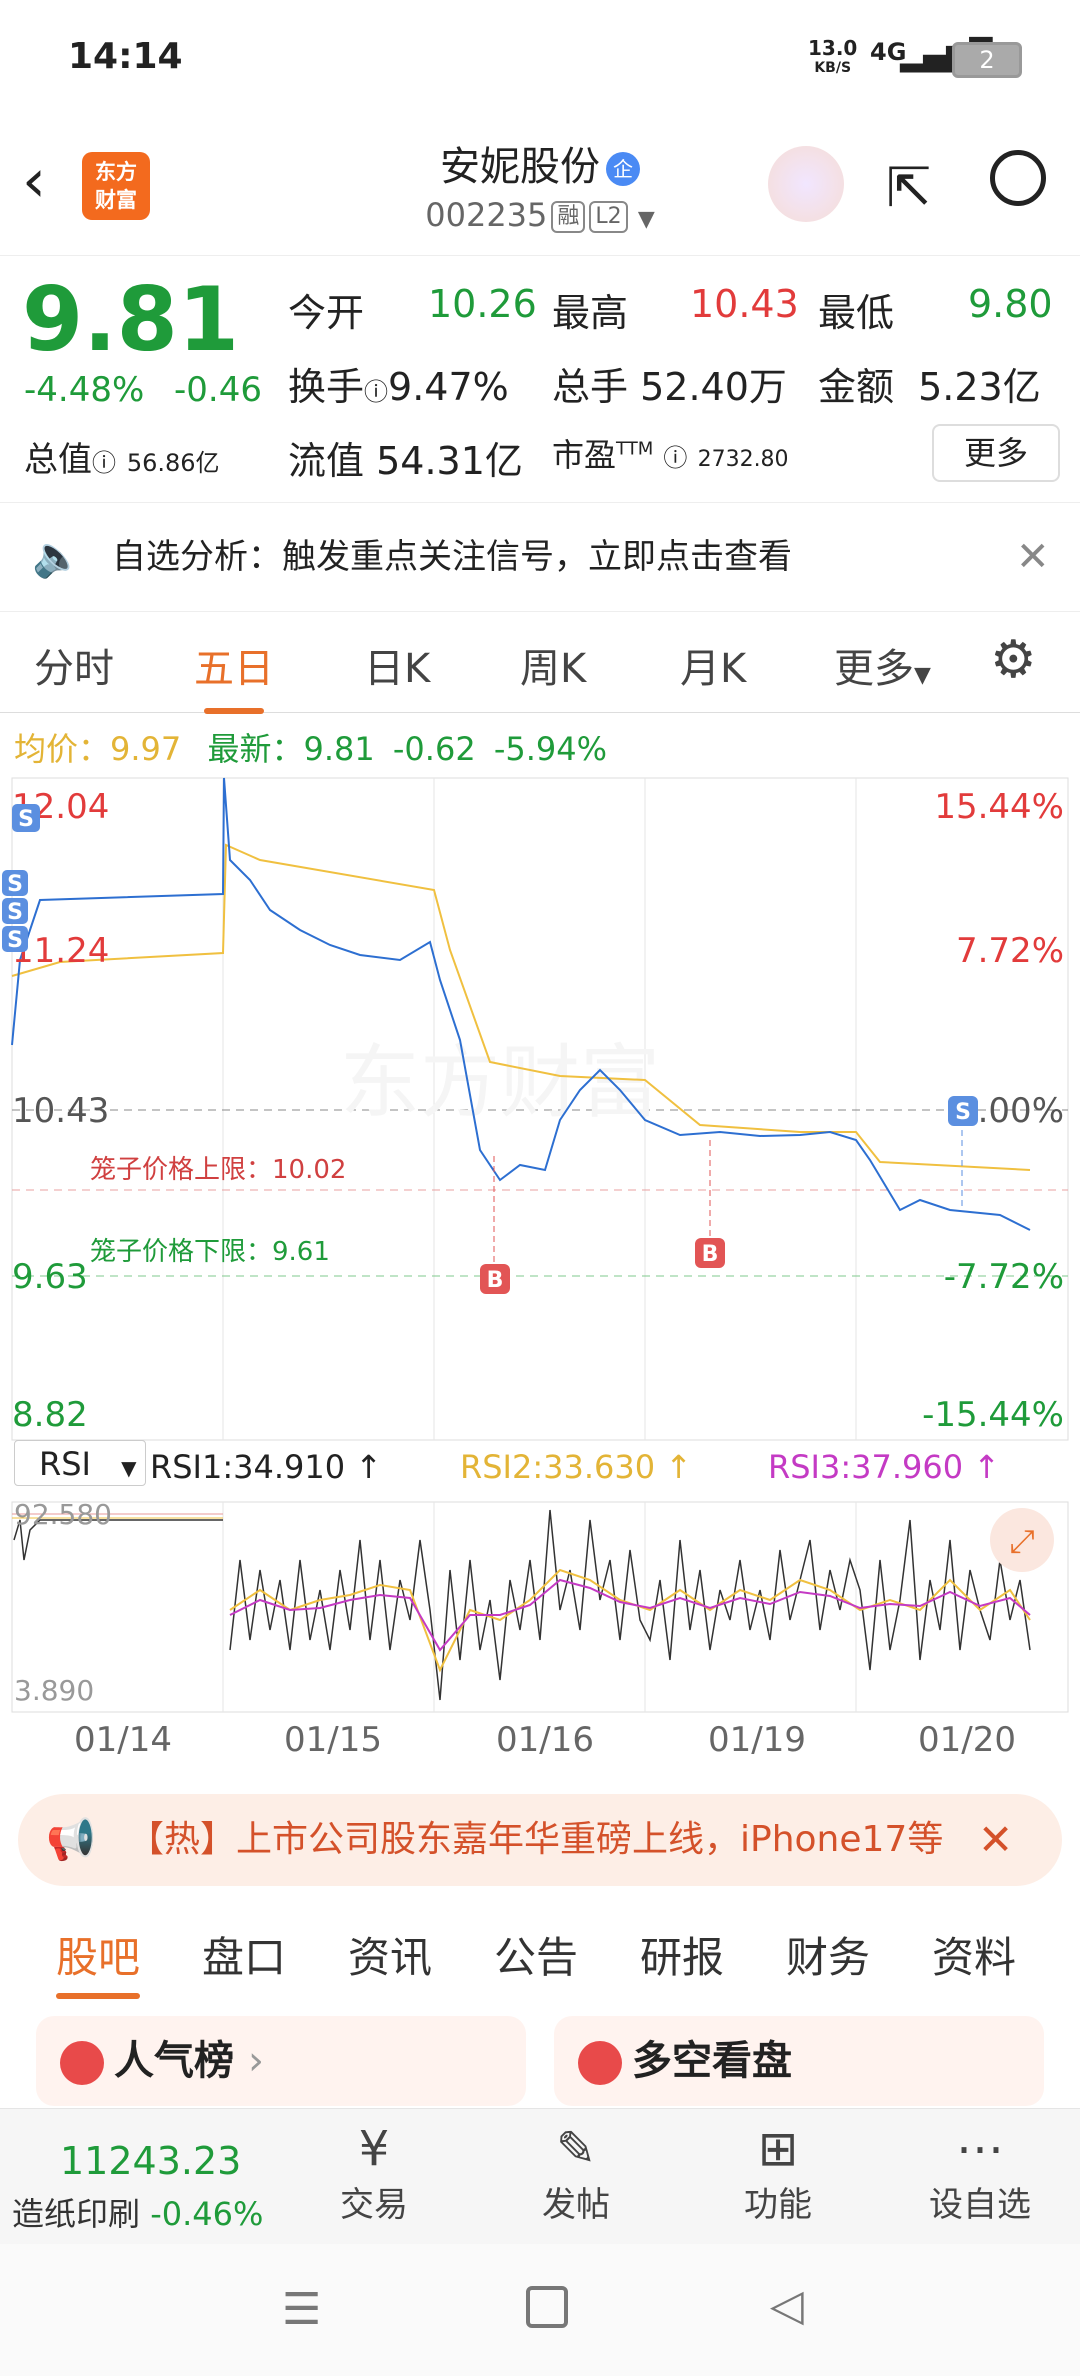 Image resolution: width=1080 pixels, height=2376 pixels. I want to click on battery-icon: 2, so click(987, 60).